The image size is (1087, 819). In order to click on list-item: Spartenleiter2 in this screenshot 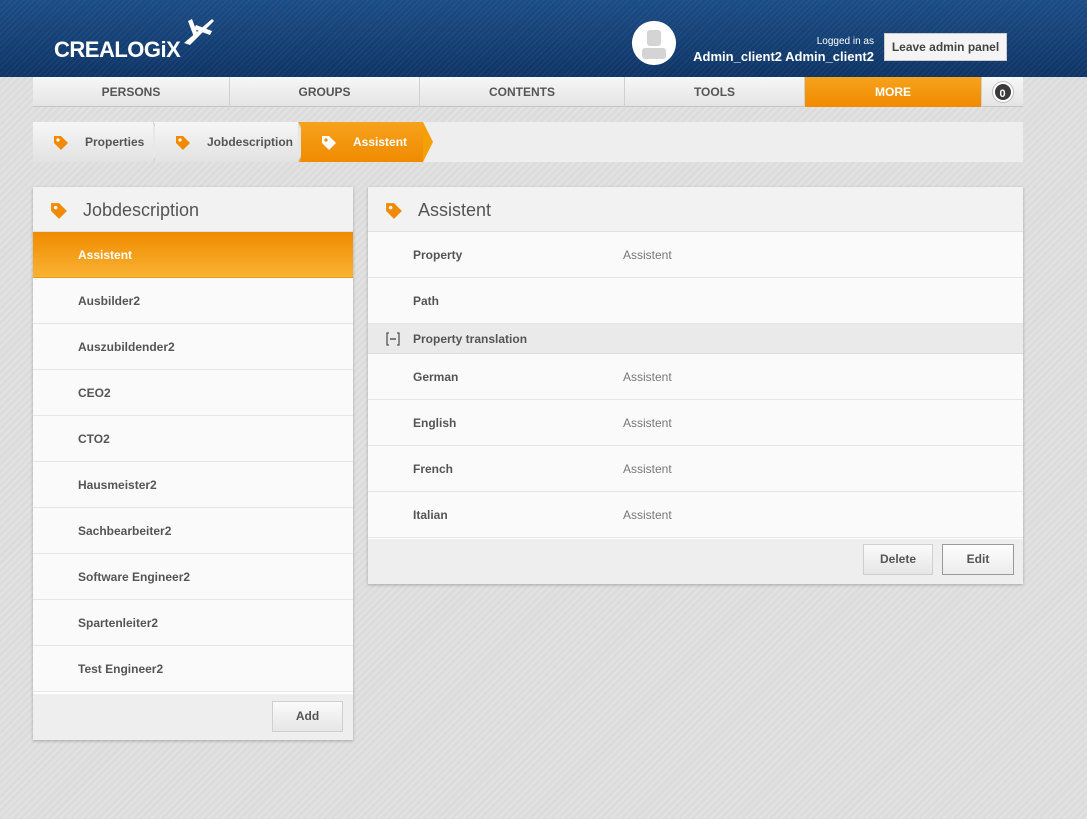, I will do `click(193, 623)`.